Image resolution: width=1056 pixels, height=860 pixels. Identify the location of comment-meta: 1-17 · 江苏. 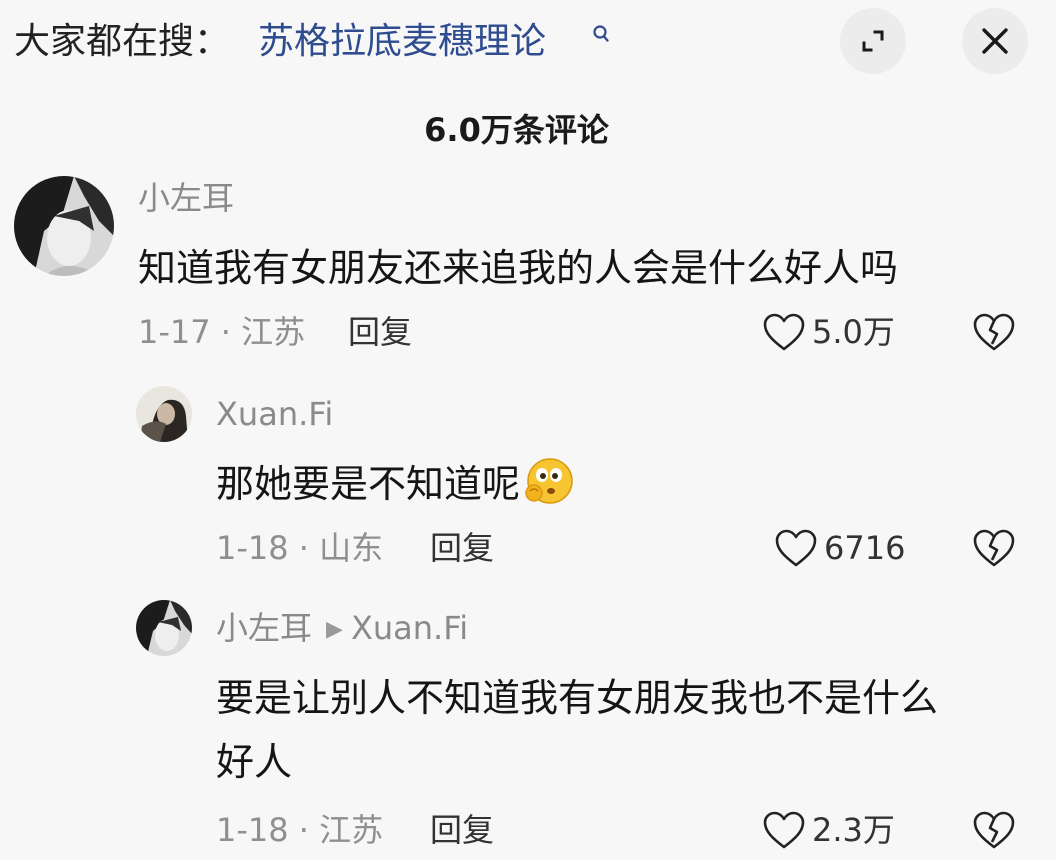
(222, 332).